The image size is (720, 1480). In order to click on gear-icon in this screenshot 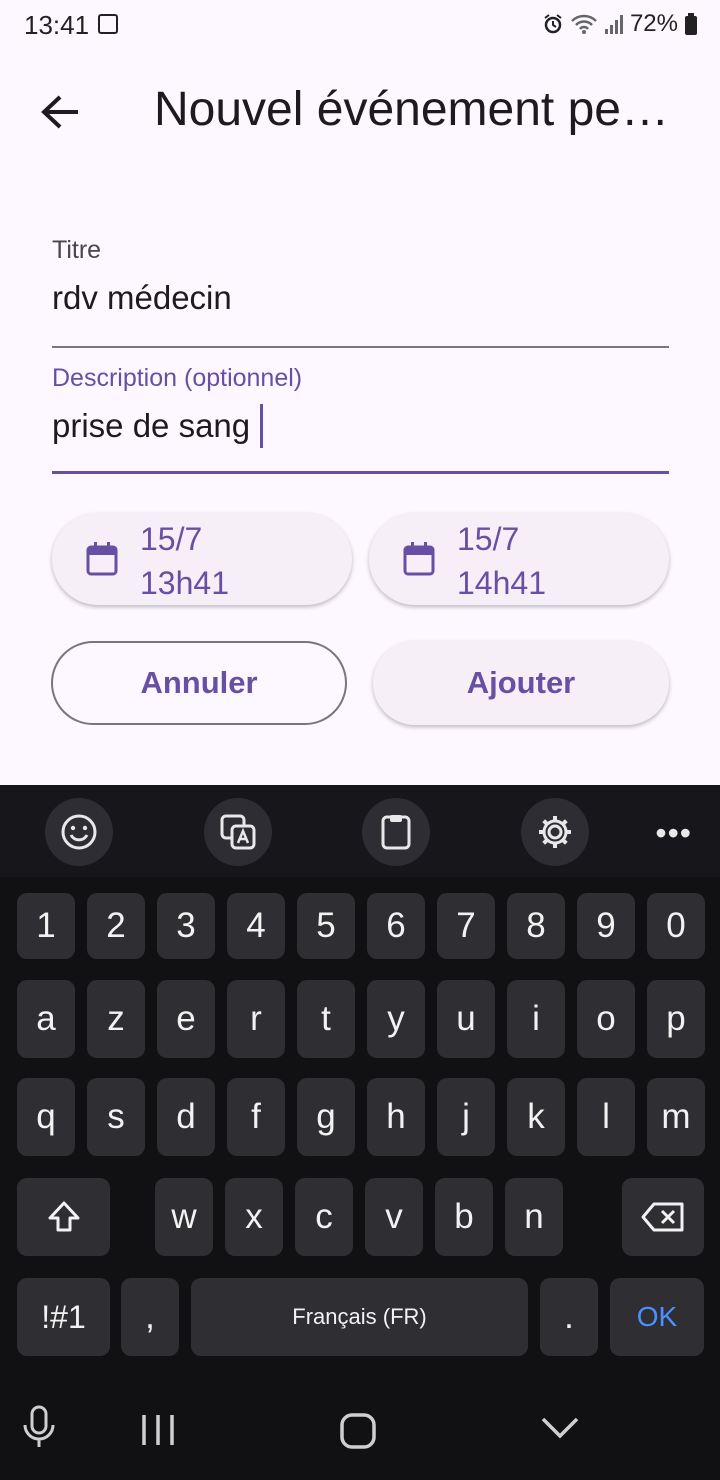, I will do `click(555, 832)`.